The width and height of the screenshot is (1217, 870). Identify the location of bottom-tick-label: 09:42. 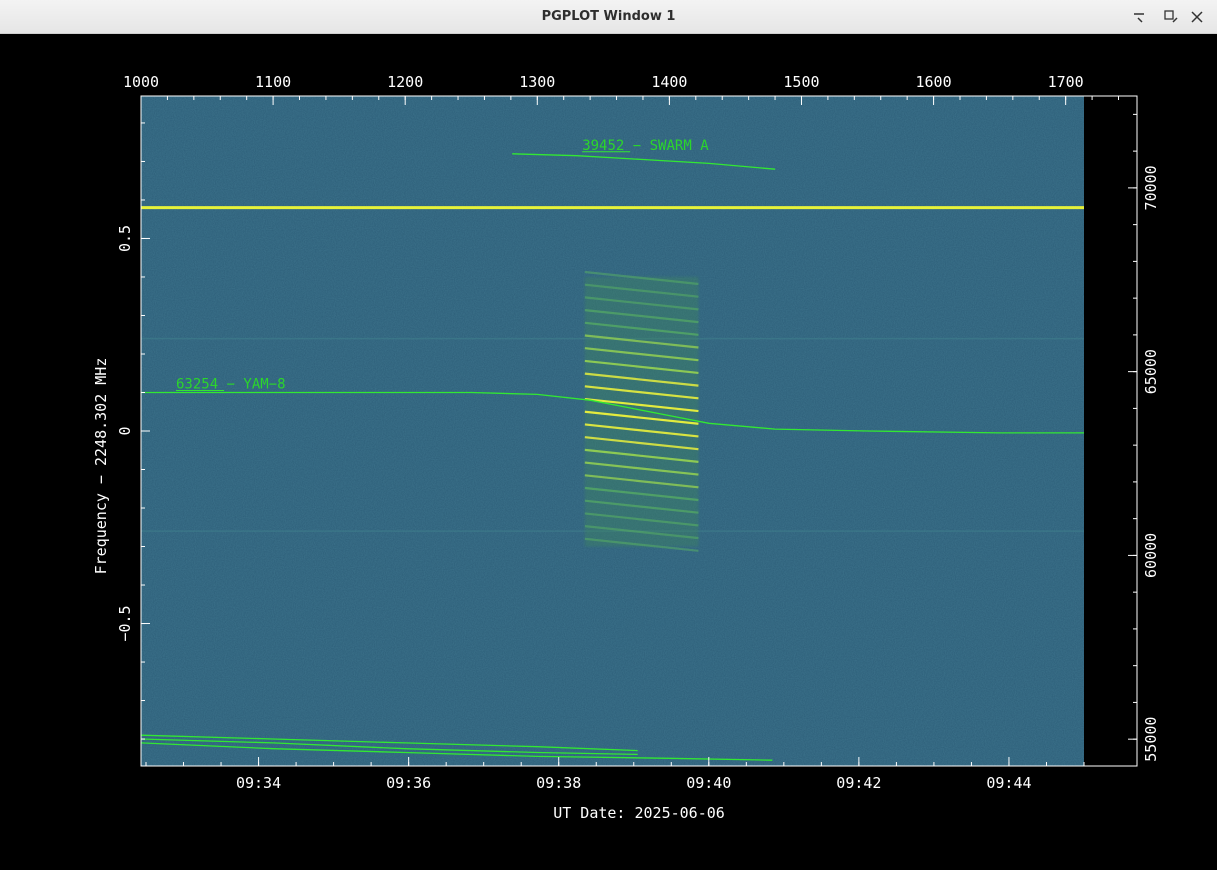
(858, 783).